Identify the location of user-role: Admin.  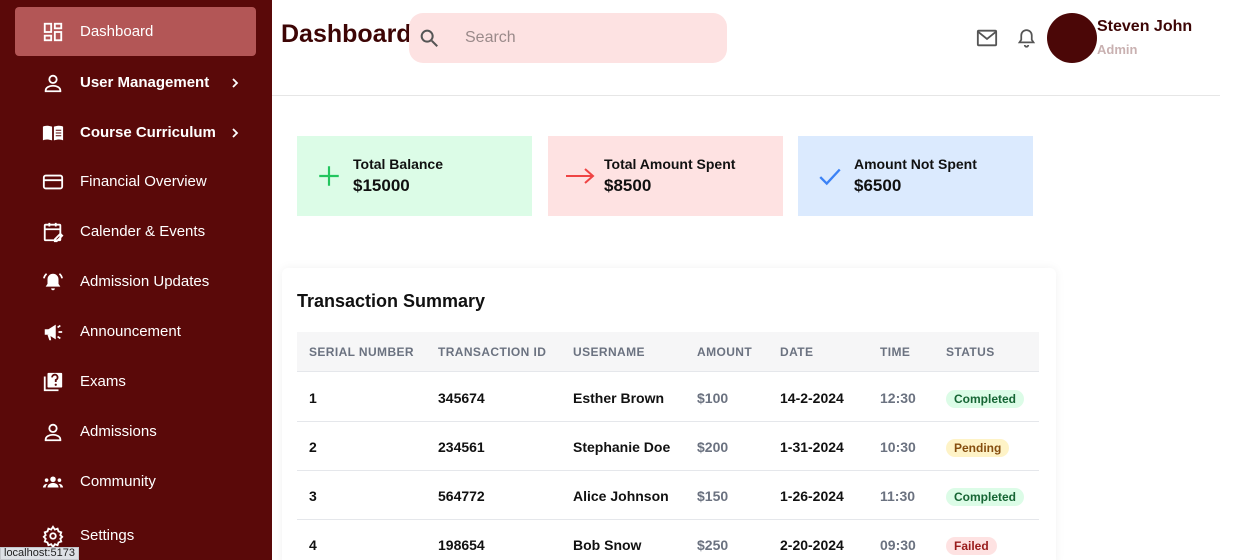
(1117, 49).